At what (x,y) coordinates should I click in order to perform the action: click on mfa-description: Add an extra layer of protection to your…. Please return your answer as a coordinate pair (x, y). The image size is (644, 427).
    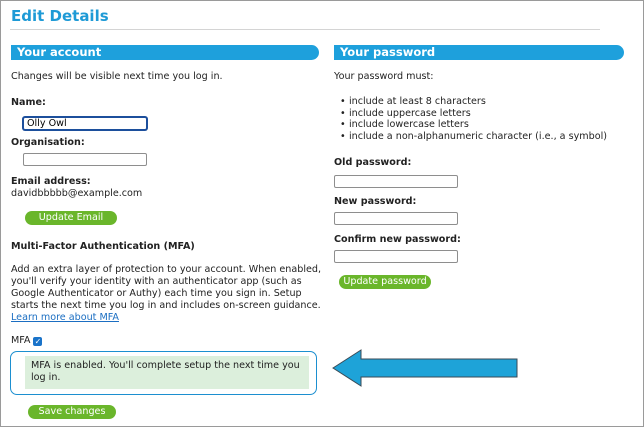
    Looking at the image, I should click on (166, 294).